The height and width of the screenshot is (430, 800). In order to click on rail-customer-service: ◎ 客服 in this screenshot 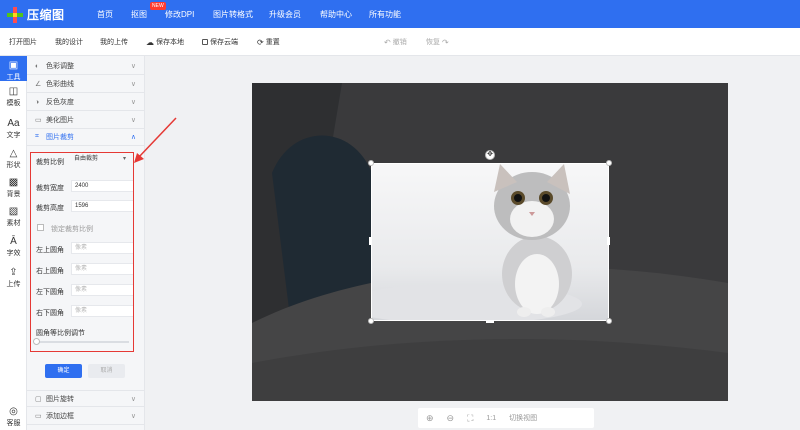, I will do `click(13, 417)`.